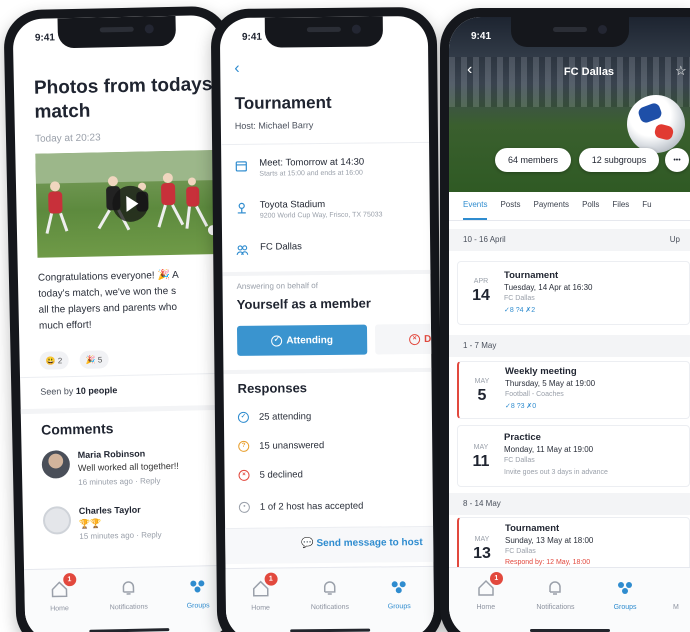 This screenshot has height=632, width=690. Describe the element at coordinates (311, 506) in the screenshot. I see `response-text: 1 of 2 host has accepted` at that location.